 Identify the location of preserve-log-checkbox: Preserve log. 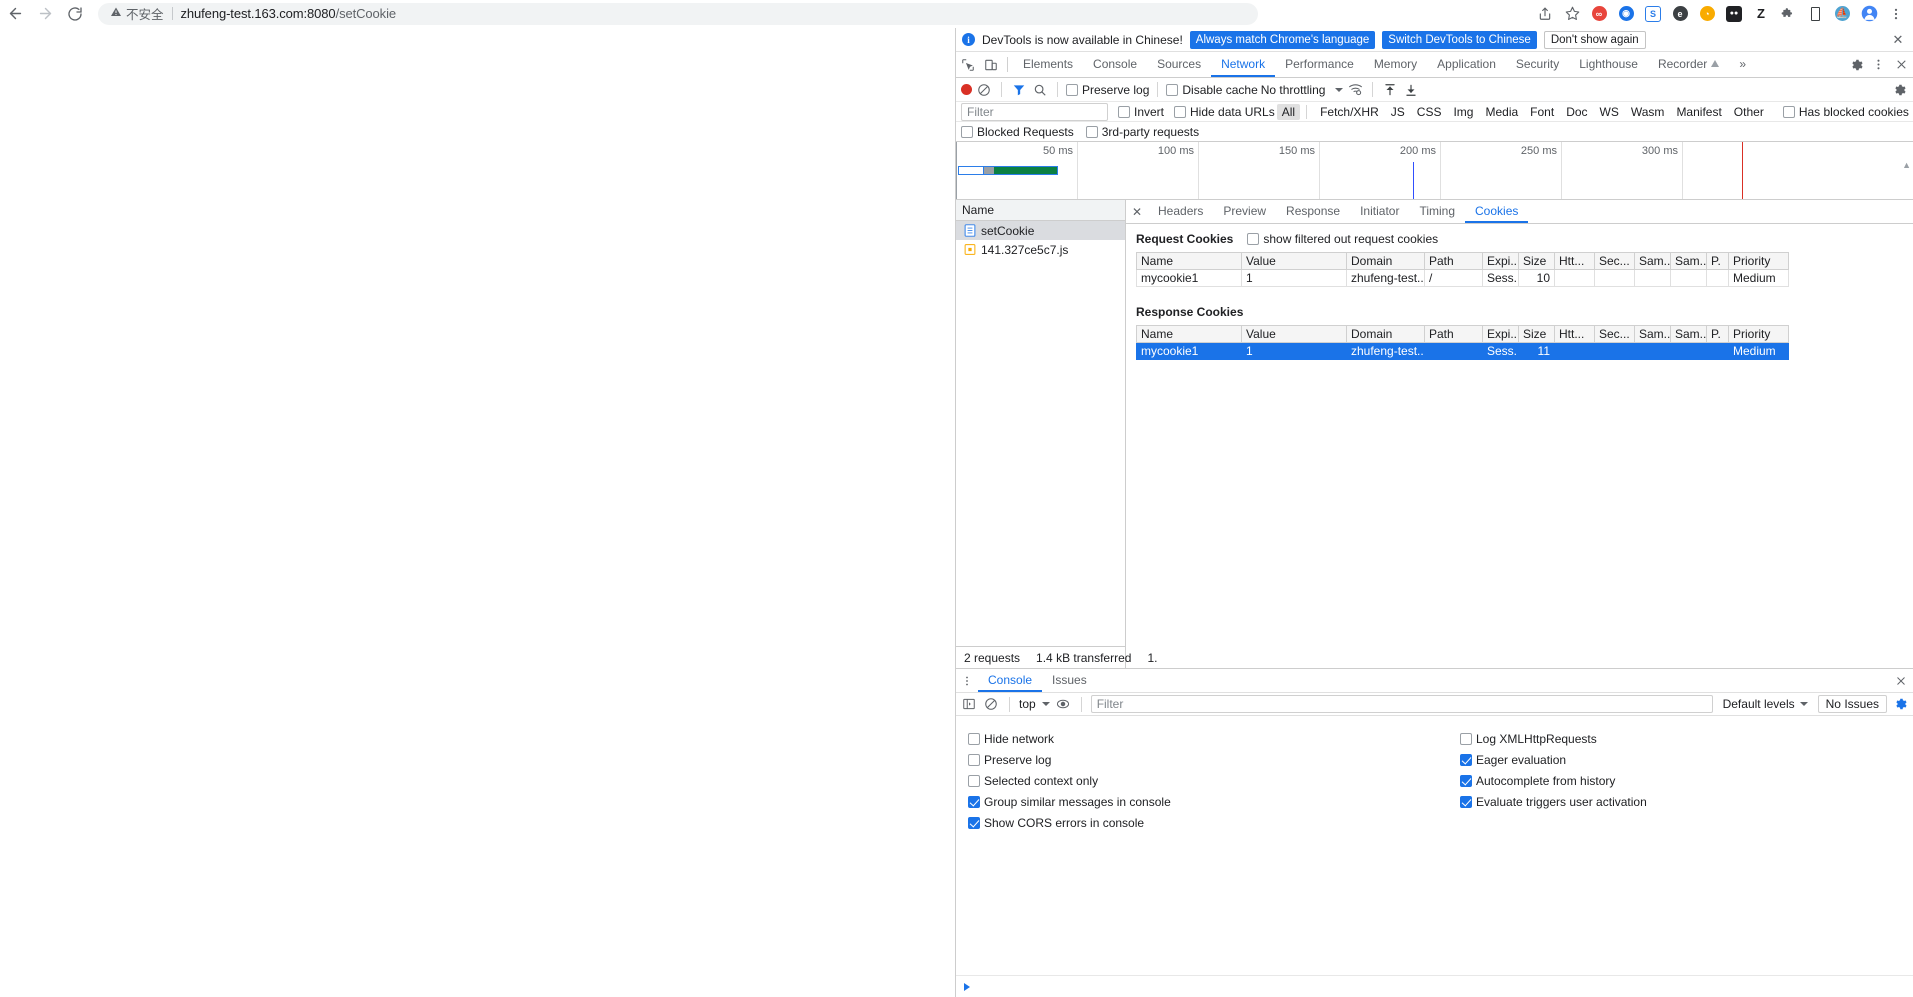
(1107, 90).